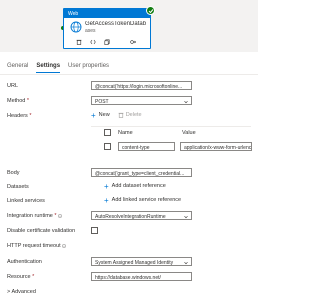 The width and height of the screenshot is (320, 300). Describe the element at coordinates (26, 201) in the screenshot. I see `linked-services-label: Linked services` at that location.